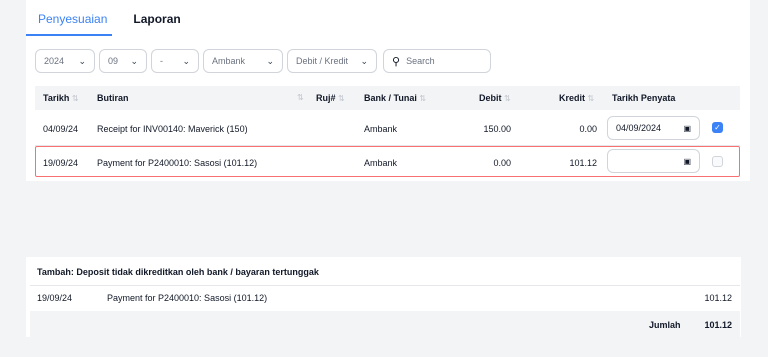 The height and width of the screenshot is (357, 768). Describe the element at coordinates (123, 61) in the screenshot. I see `month-select: 09 ⌄` at that location.